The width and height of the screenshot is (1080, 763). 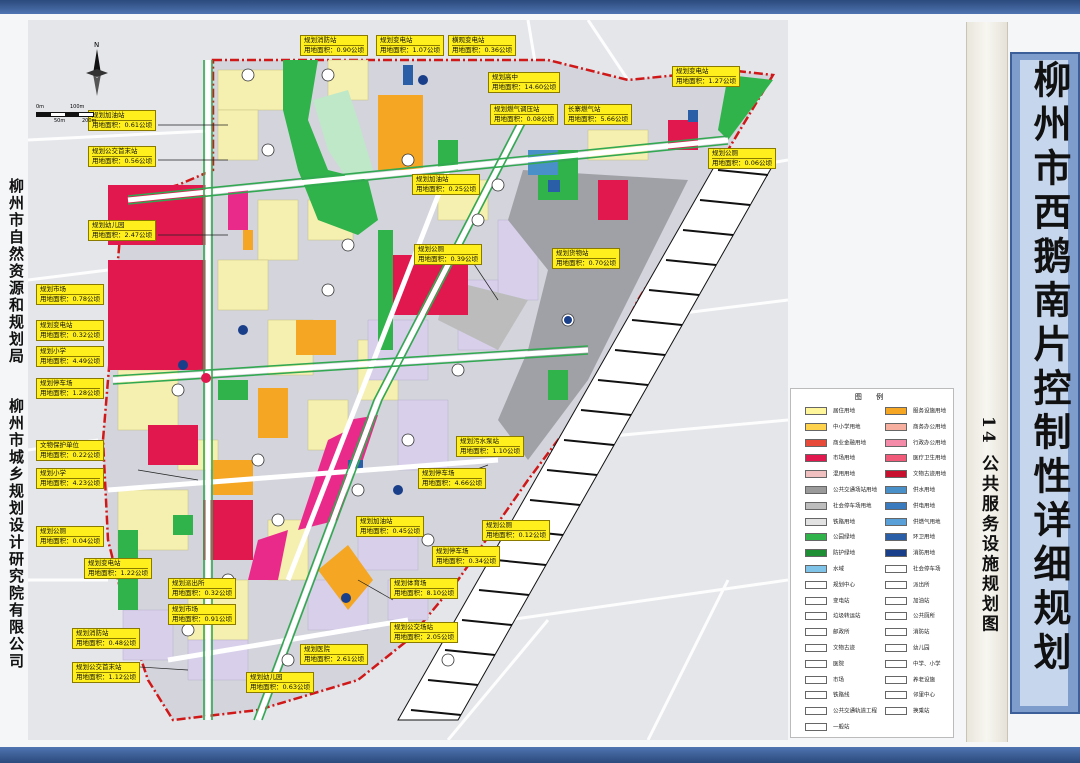 I want to click on legend-item: 变电站, so click(x=827, y=601).